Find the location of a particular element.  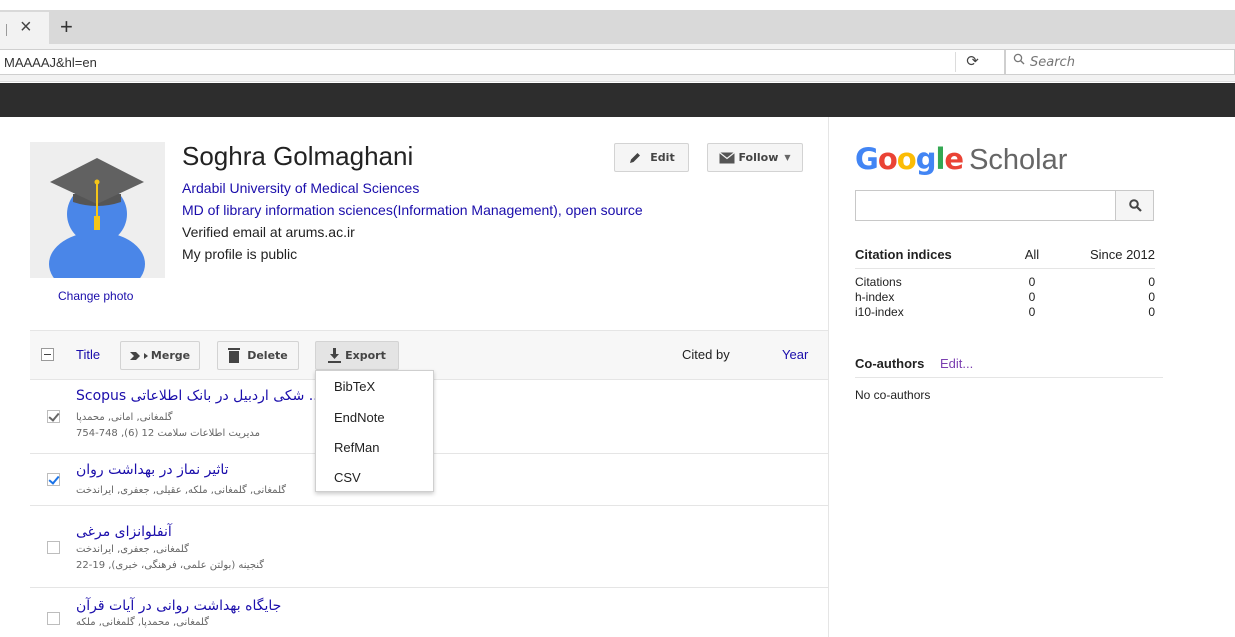

scholar-search-button is located at coordinates (1134, 205).